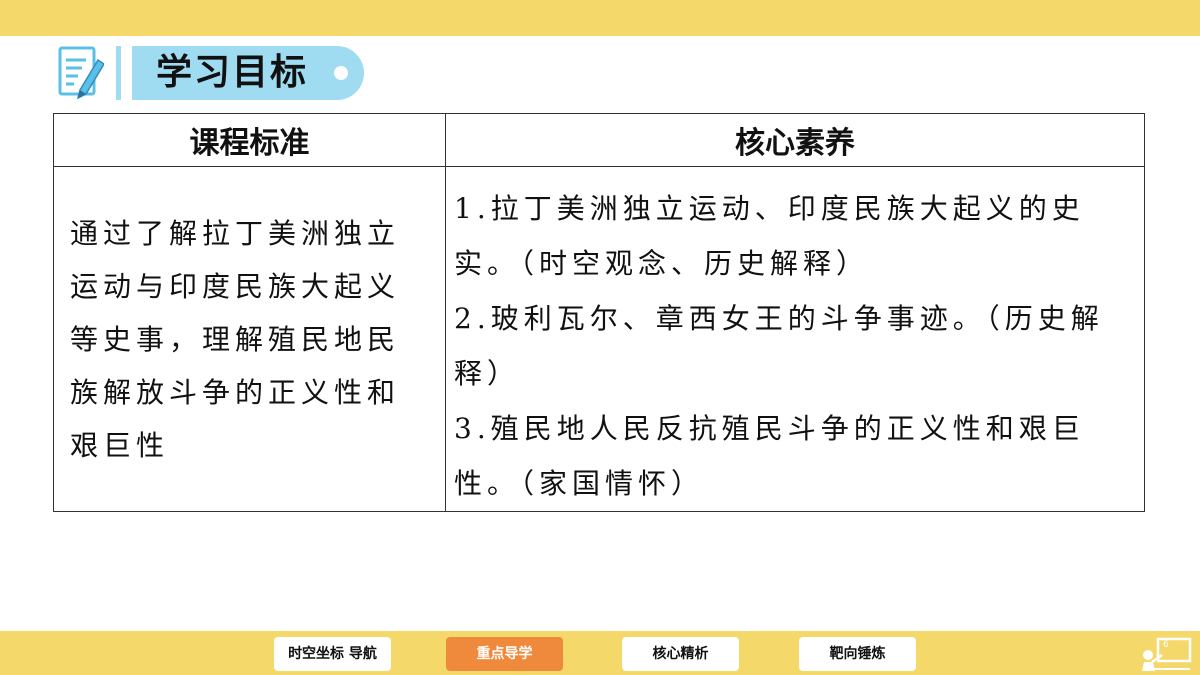 The width and height of the screenshot is (1200, 675). What do you see at coordinates (249, 140) in the screenshot?
I see `header-course-standard: 课程标准` at bounding box center [249, 140].